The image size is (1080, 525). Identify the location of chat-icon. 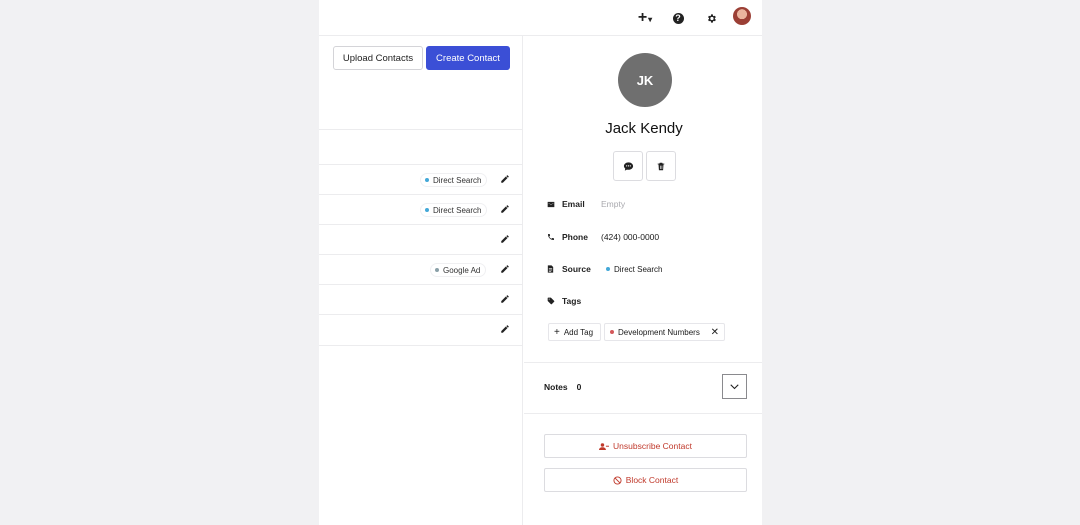
(628, 166).